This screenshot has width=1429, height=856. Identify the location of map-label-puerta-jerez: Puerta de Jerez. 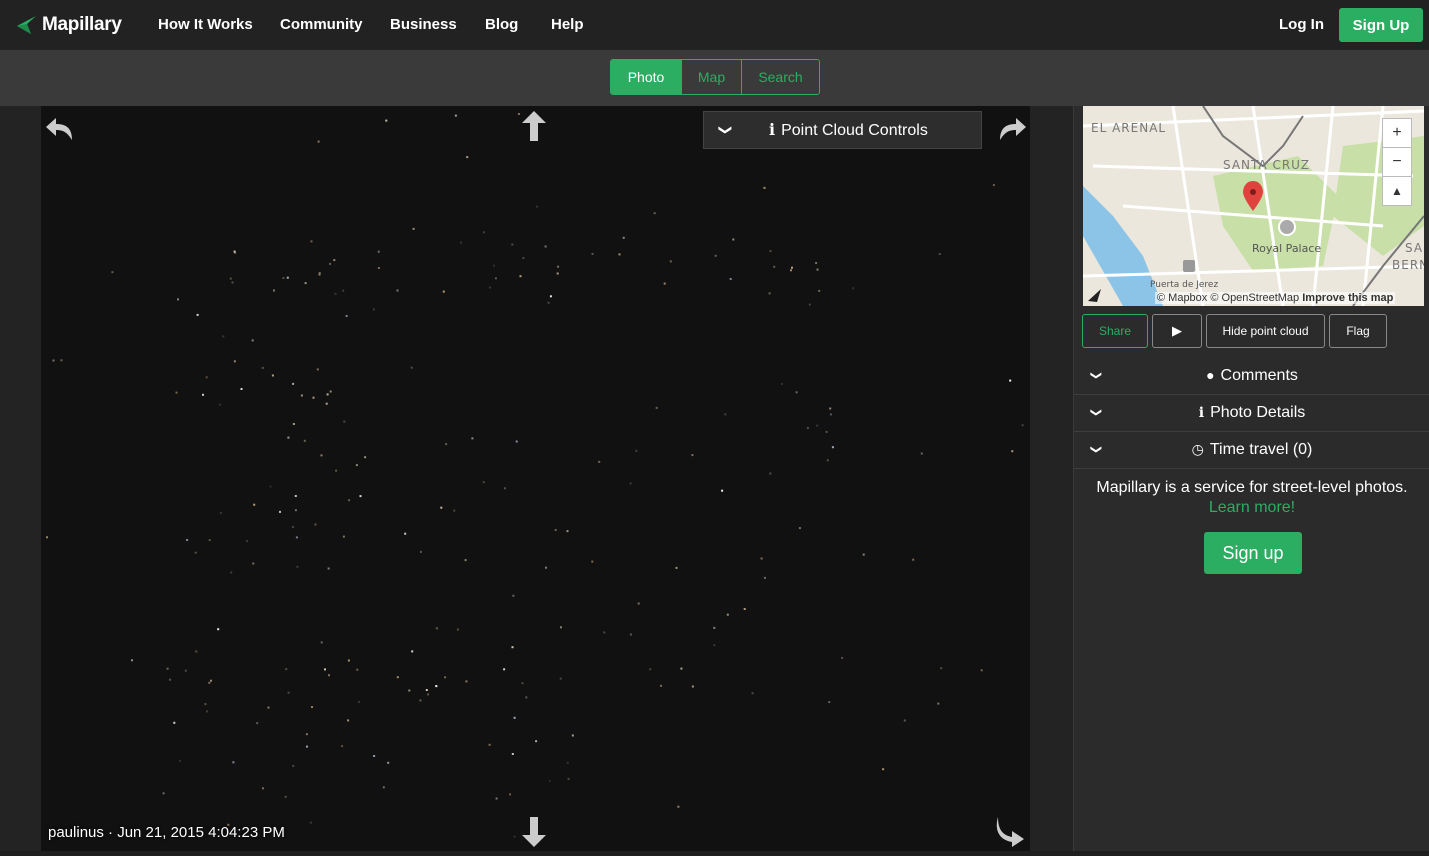
(1184, 285).